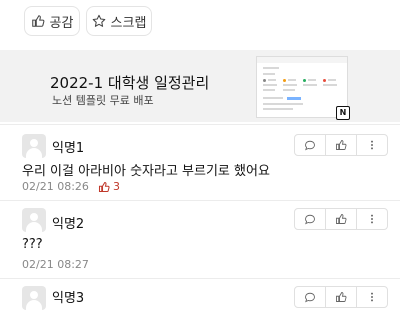  Describe the element at coordinates (130, 83) in the screenshot. I see `banner-title: 2022-1 대학생 일정관리` at that location.